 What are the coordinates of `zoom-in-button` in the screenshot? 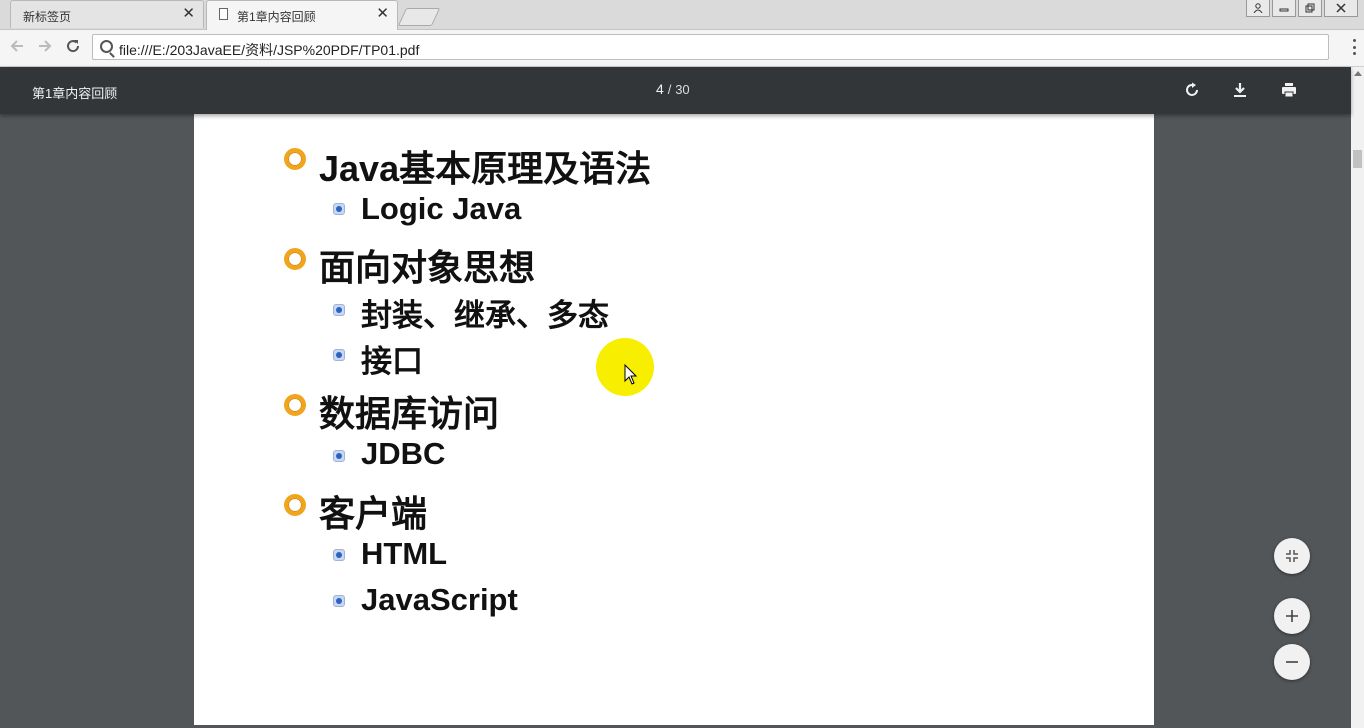 It's located at (1292, 616).